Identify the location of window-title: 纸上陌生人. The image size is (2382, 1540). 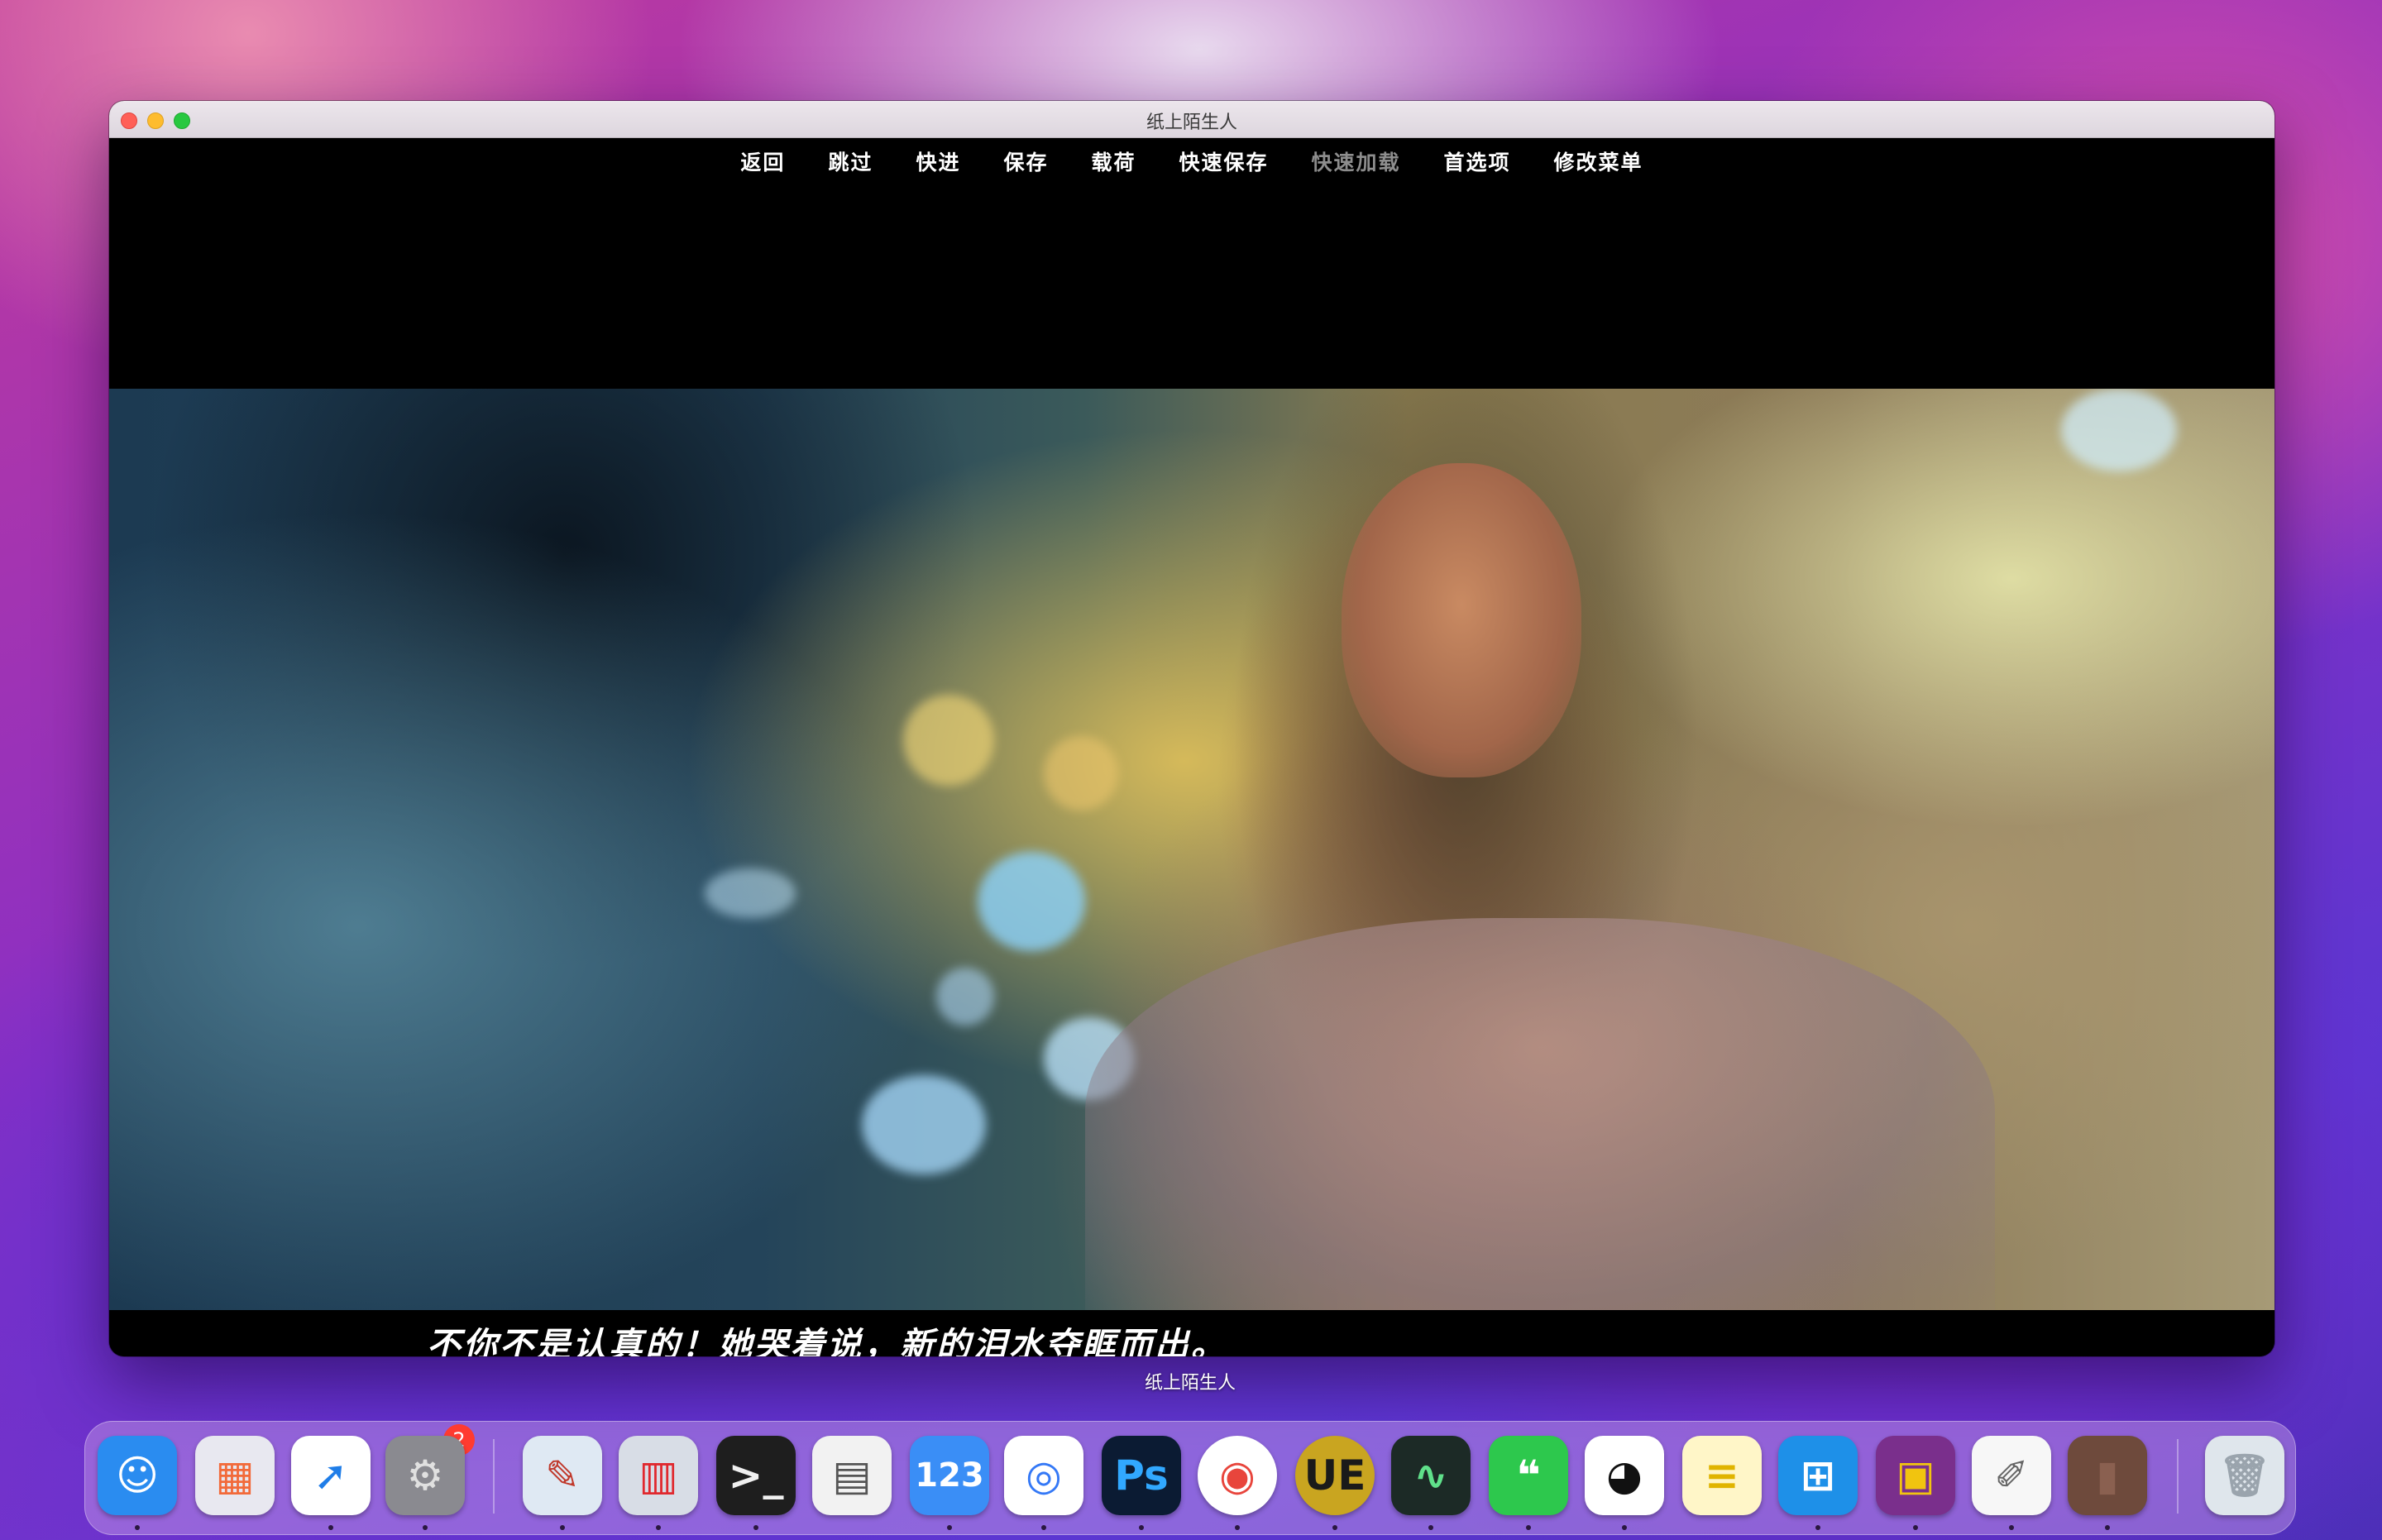
(1191, 122).